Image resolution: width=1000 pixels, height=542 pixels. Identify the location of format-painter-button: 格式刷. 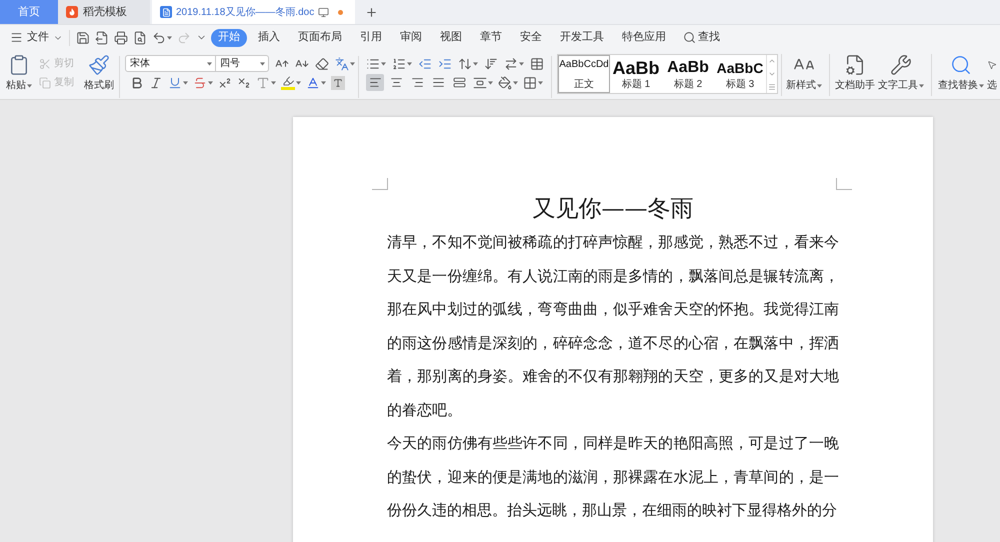
(99, 75).